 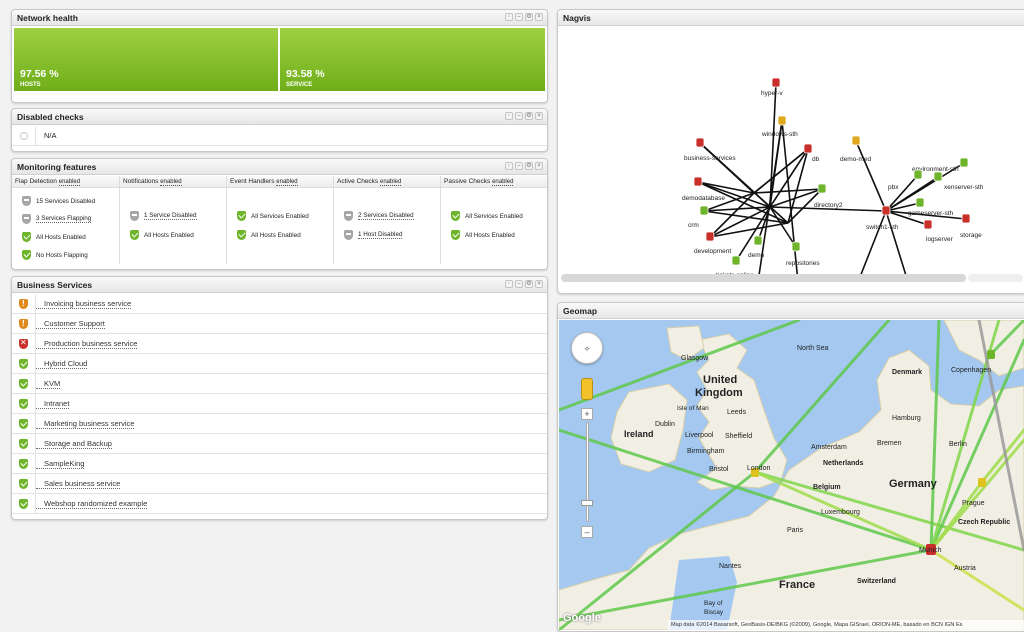 I want to click on feature-link: 1 Host Disabled, so click(x=380, y=235).